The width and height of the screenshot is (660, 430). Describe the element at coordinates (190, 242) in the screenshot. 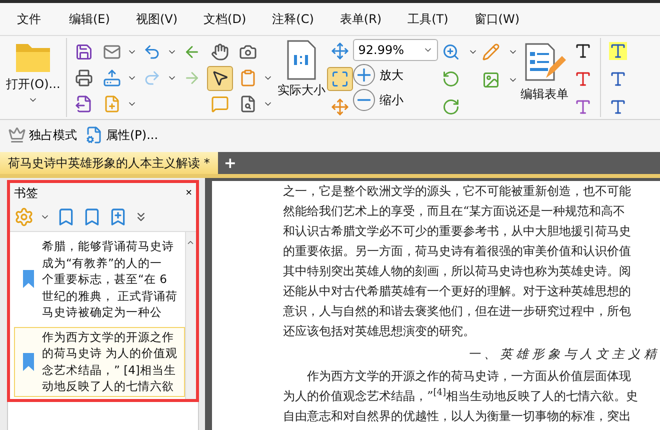

I see `scroll-up-icon` at that location.